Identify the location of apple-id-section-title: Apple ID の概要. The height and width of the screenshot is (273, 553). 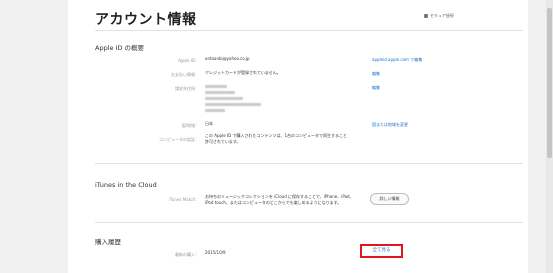
(120, 48).